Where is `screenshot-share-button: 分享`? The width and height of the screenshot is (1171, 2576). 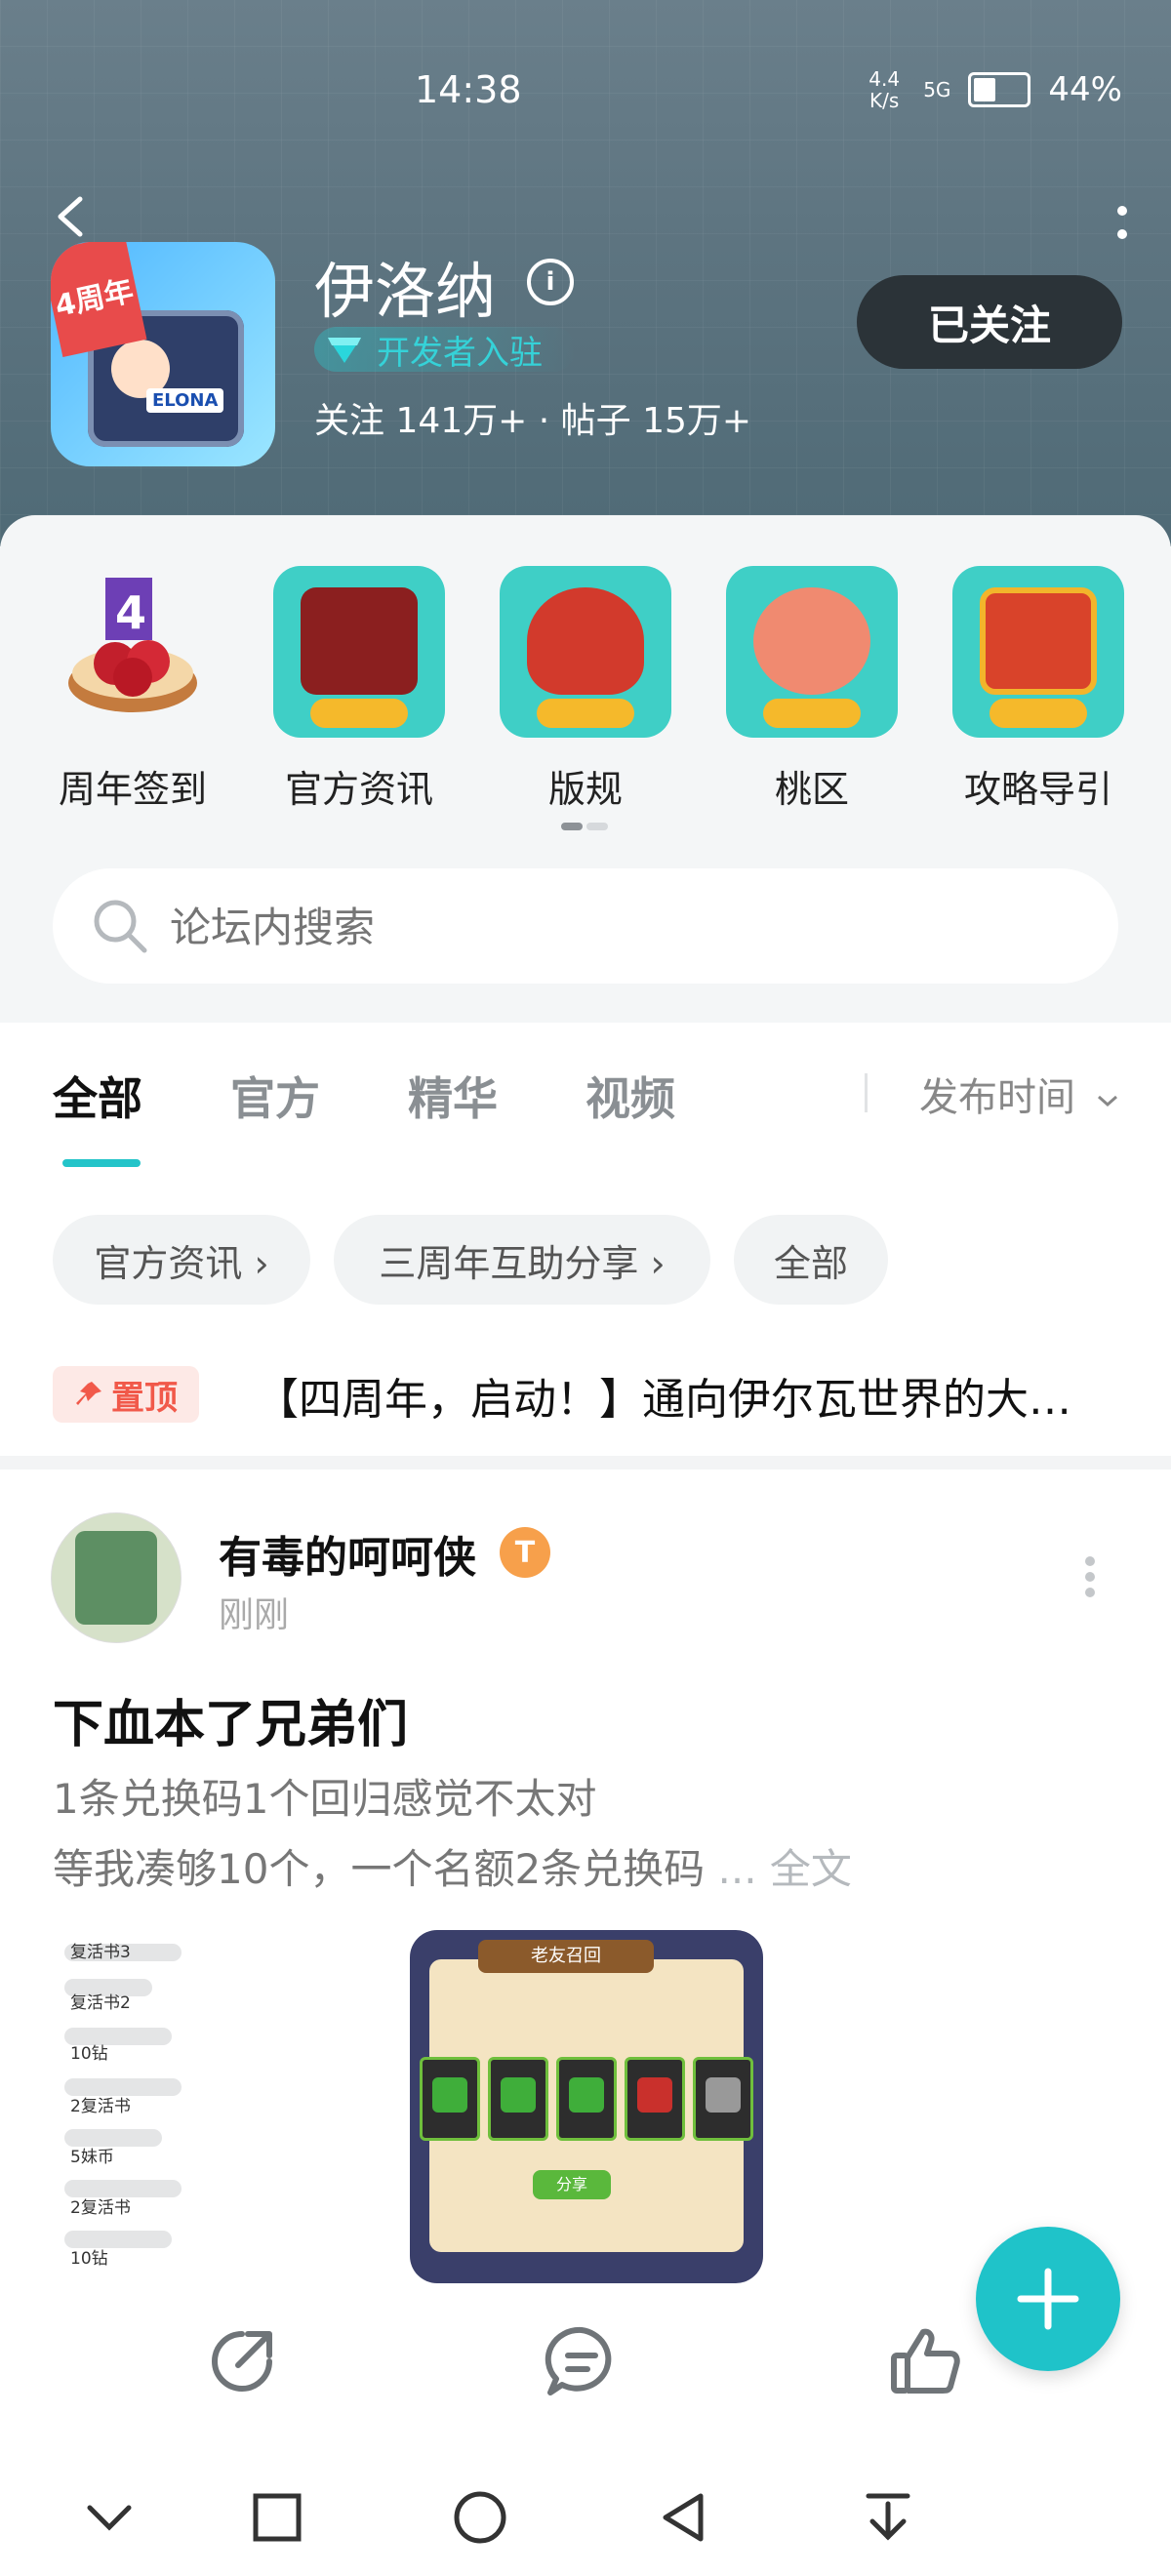
screenshot-share-button: 分享 is located at coordinates (572, 2184).